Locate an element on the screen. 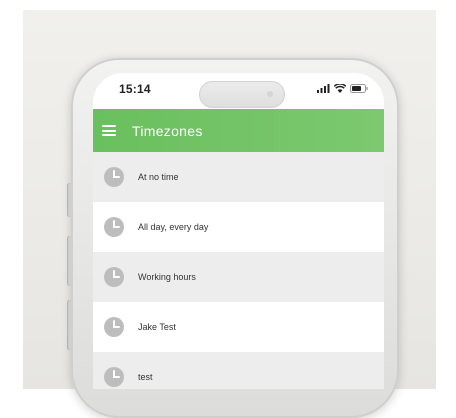  hamburger-menu-icon is located at coordinates (109, 130).